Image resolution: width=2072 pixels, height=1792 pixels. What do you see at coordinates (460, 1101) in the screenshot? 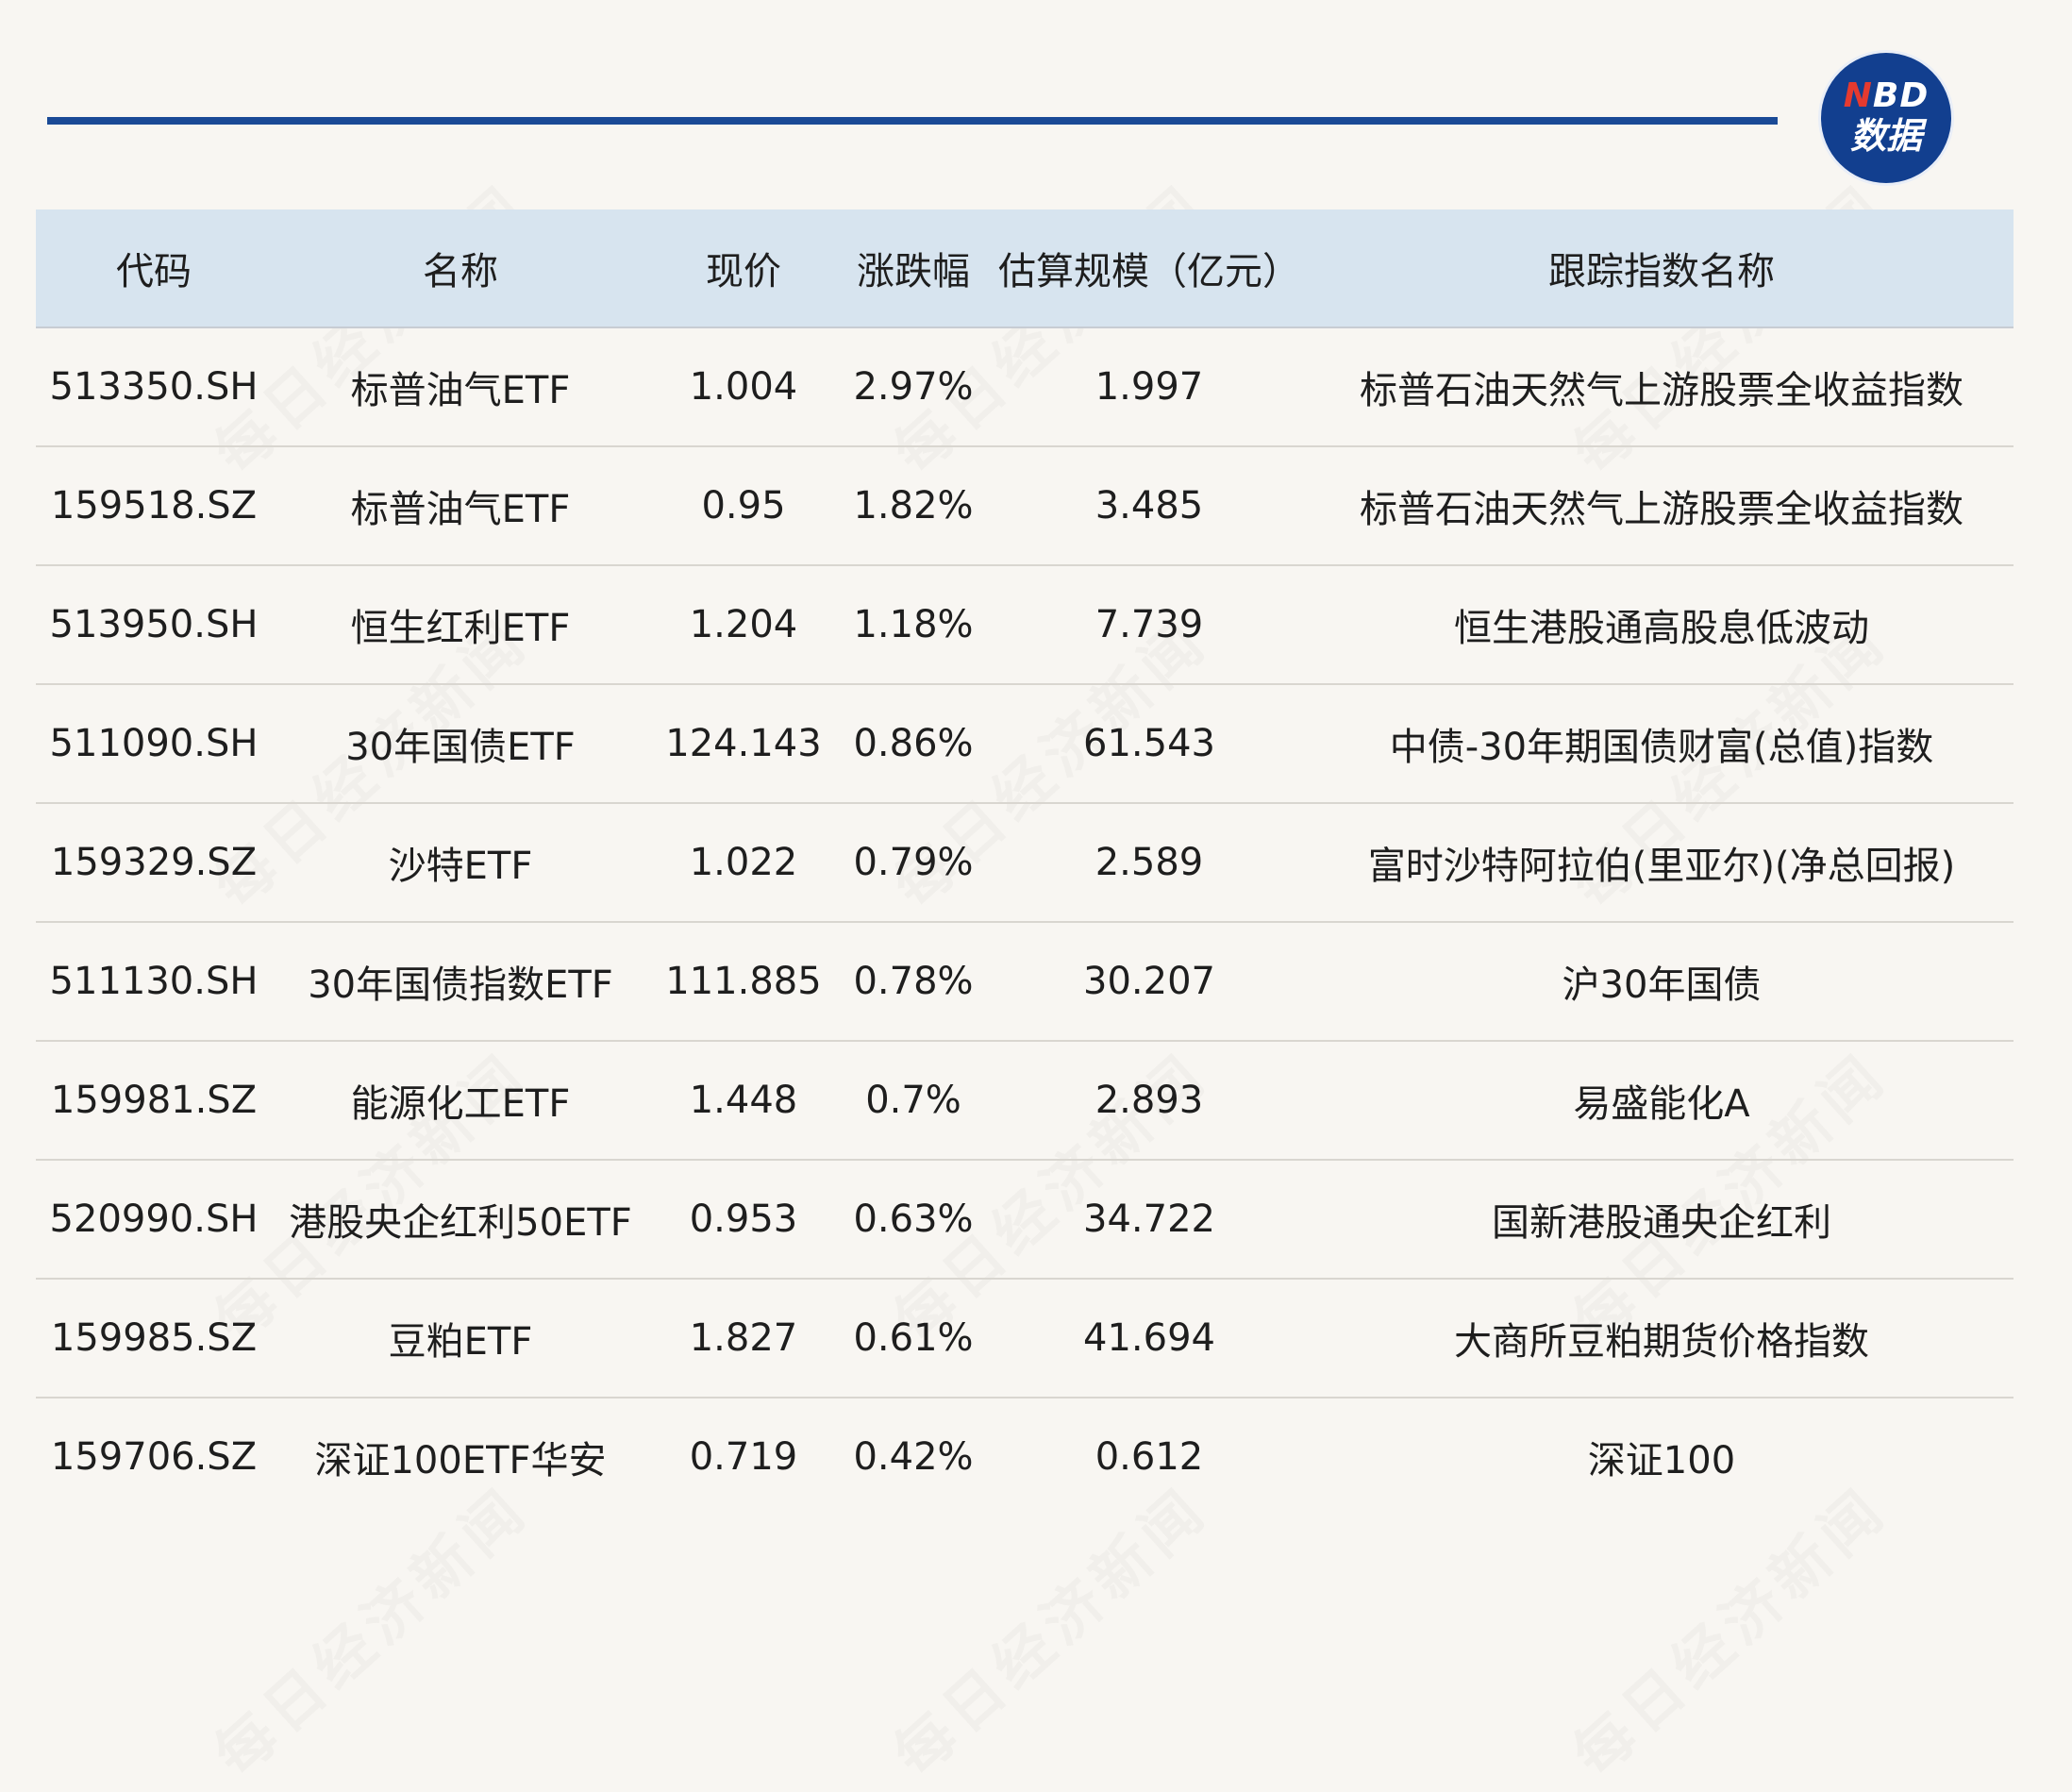
I see `cell-name: 能源化工ETF` at bounding box center [460, 1101].